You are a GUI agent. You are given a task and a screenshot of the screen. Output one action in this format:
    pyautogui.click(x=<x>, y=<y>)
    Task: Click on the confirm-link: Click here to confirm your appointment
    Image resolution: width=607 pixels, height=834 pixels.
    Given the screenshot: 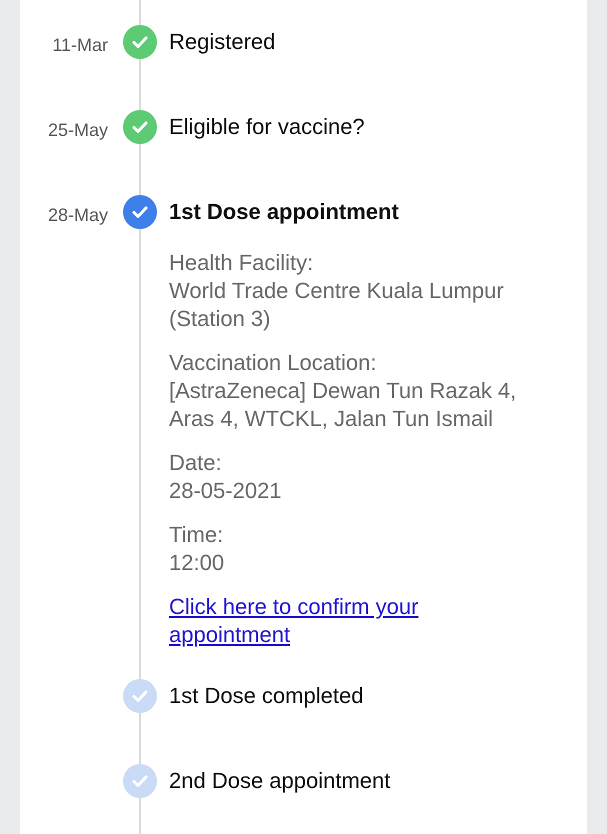 What is the action you would take?
    pyautogui.click(x=350, y=621)
    